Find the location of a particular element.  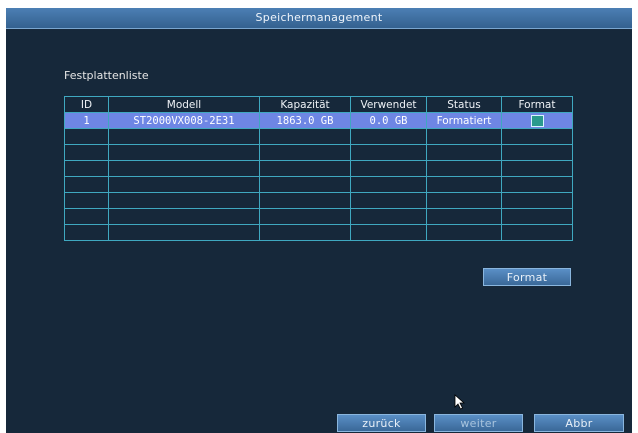

cell-id: 1 is located at coordinates (86, 120).